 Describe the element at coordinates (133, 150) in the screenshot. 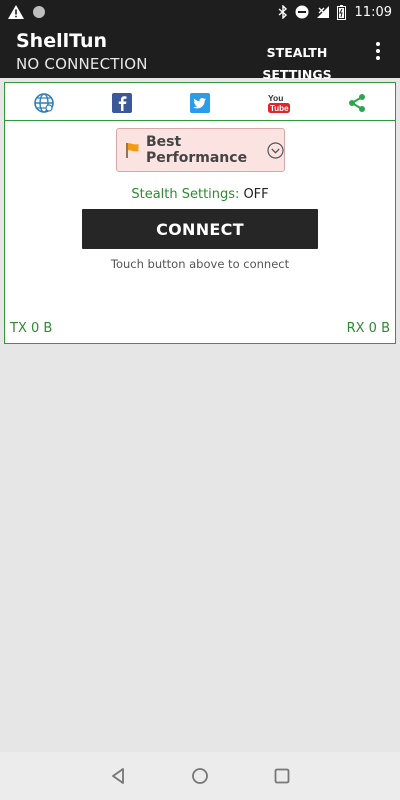

I see `orange-flag-icon` at that location.